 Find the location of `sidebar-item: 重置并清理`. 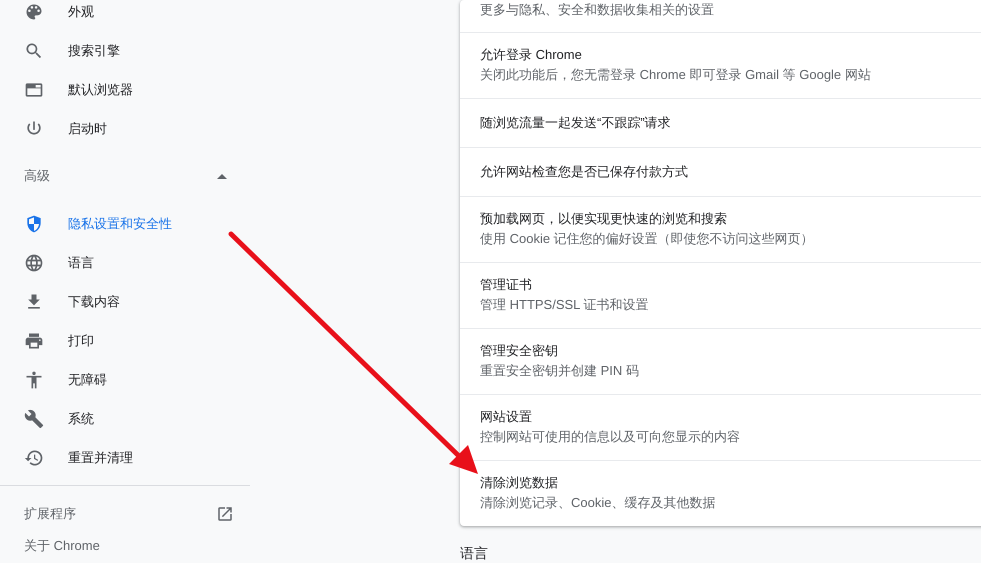

sidebar-item: 重置并清理 is located at coordinates (125, 457).